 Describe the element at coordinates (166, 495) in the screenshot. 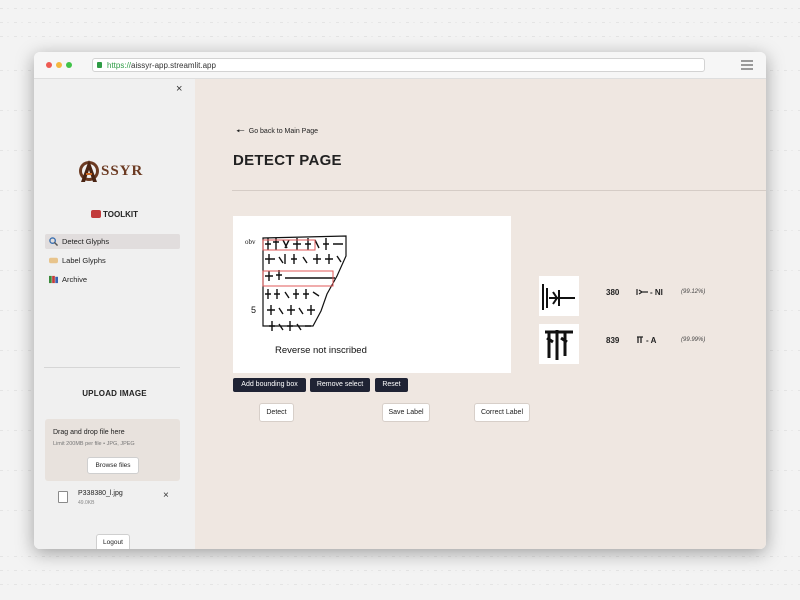

I see `remove-file-icon: ×` at that location.